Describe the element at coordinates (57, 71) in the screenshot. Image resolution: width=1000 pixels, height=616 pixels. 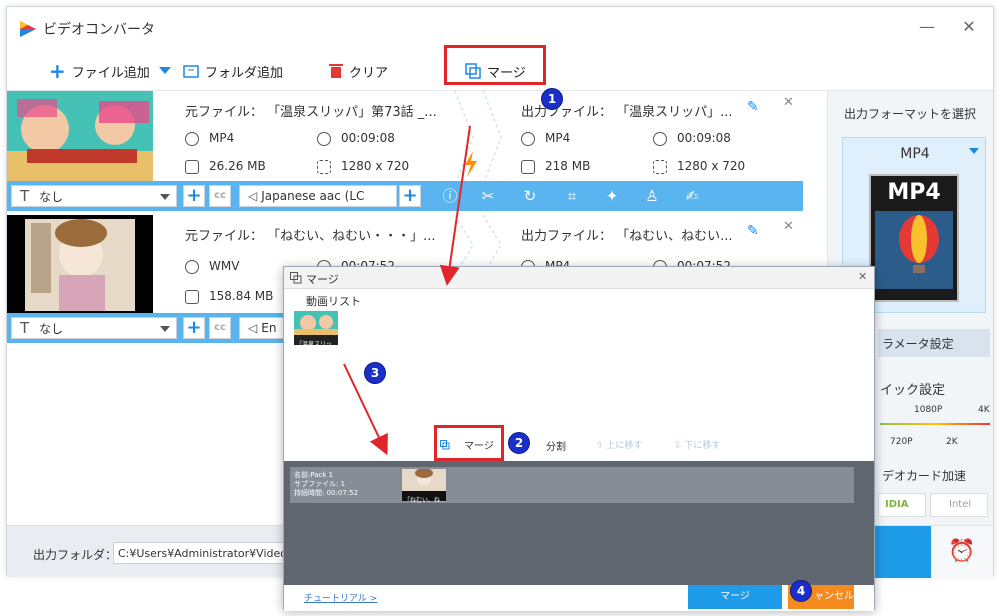
I see `plus-icon: +` at that location.